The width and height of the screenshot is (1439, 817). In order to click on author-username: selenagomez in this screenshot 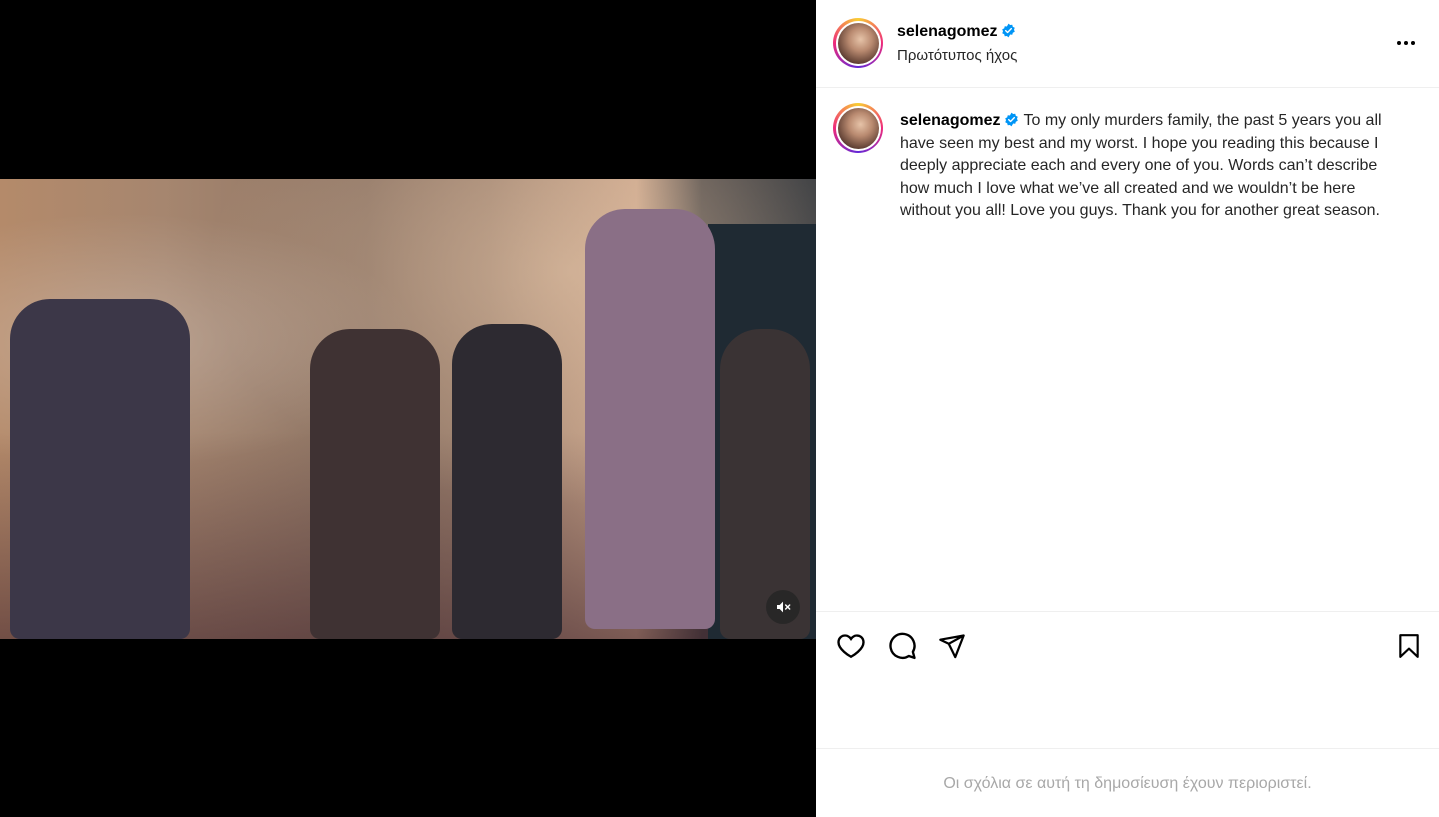, I will do `click(947, 31)`.